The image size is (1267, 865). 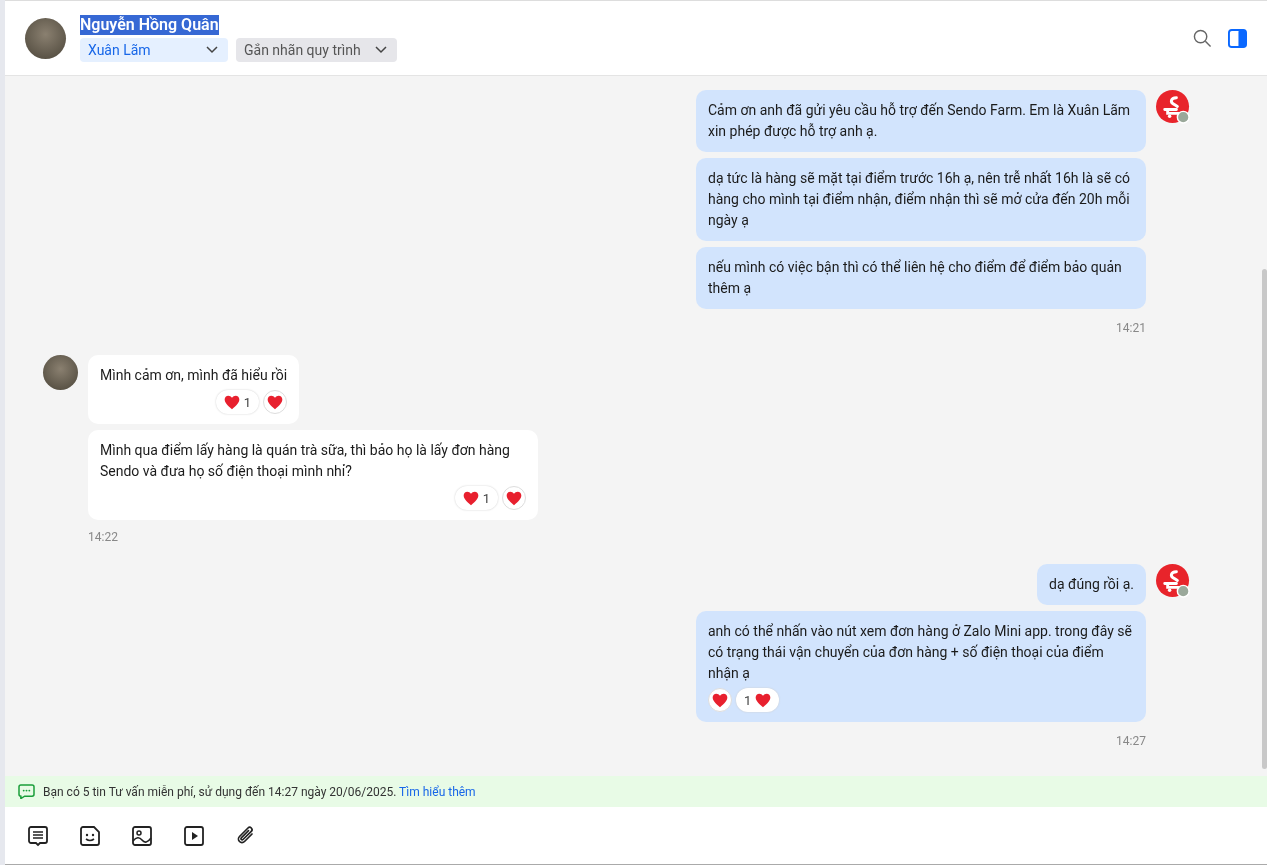 I want to click on search-icon, so click(x=1202, y=38).